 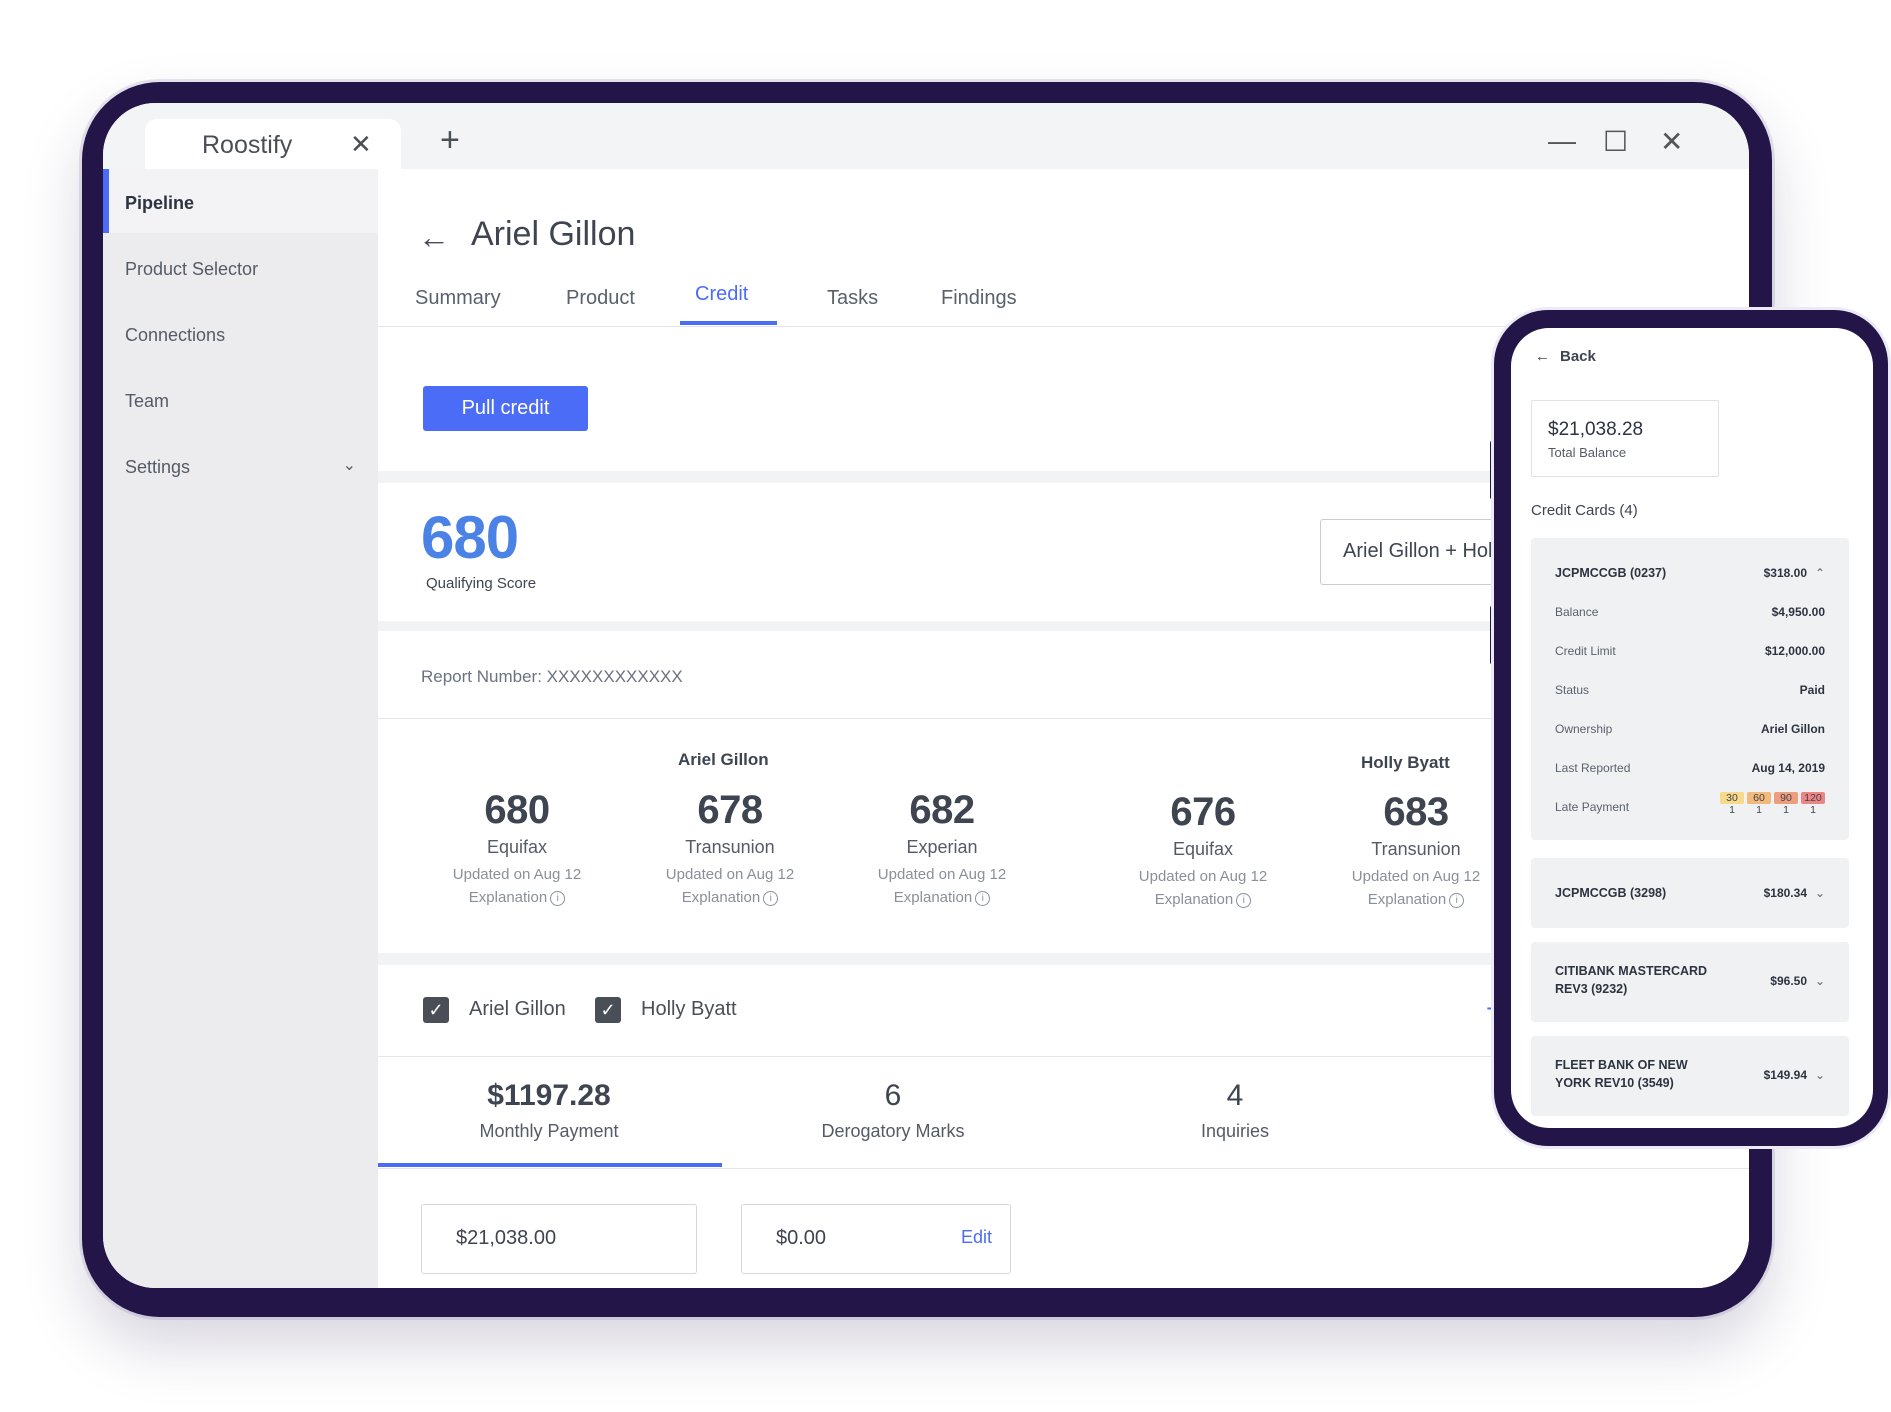 I want to click on late-90-badge: 90, so click(x=1786, y=798).